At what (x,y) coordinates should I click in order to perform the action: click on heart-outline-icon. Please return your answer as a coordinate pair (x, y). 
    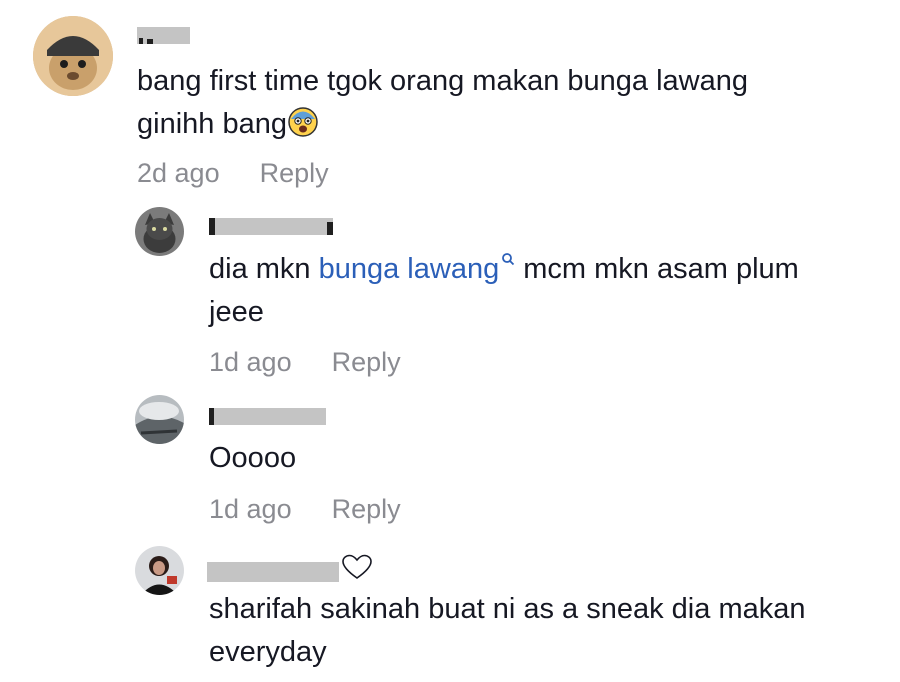
    Looking at the image, I should click on (357, 567).